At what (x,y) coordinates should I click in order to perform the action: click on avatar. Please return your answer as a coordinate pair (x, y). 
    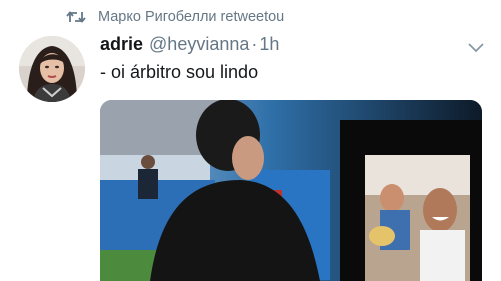
    Looking at the image, I should click on (52, 69).